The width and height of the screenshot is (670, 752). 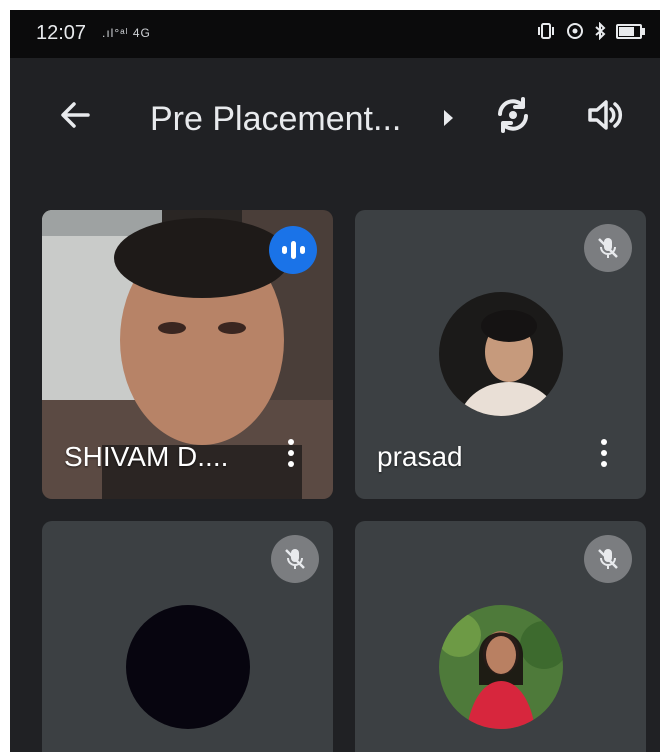 I want to click on speaker-button, so click(x=605, y=115).